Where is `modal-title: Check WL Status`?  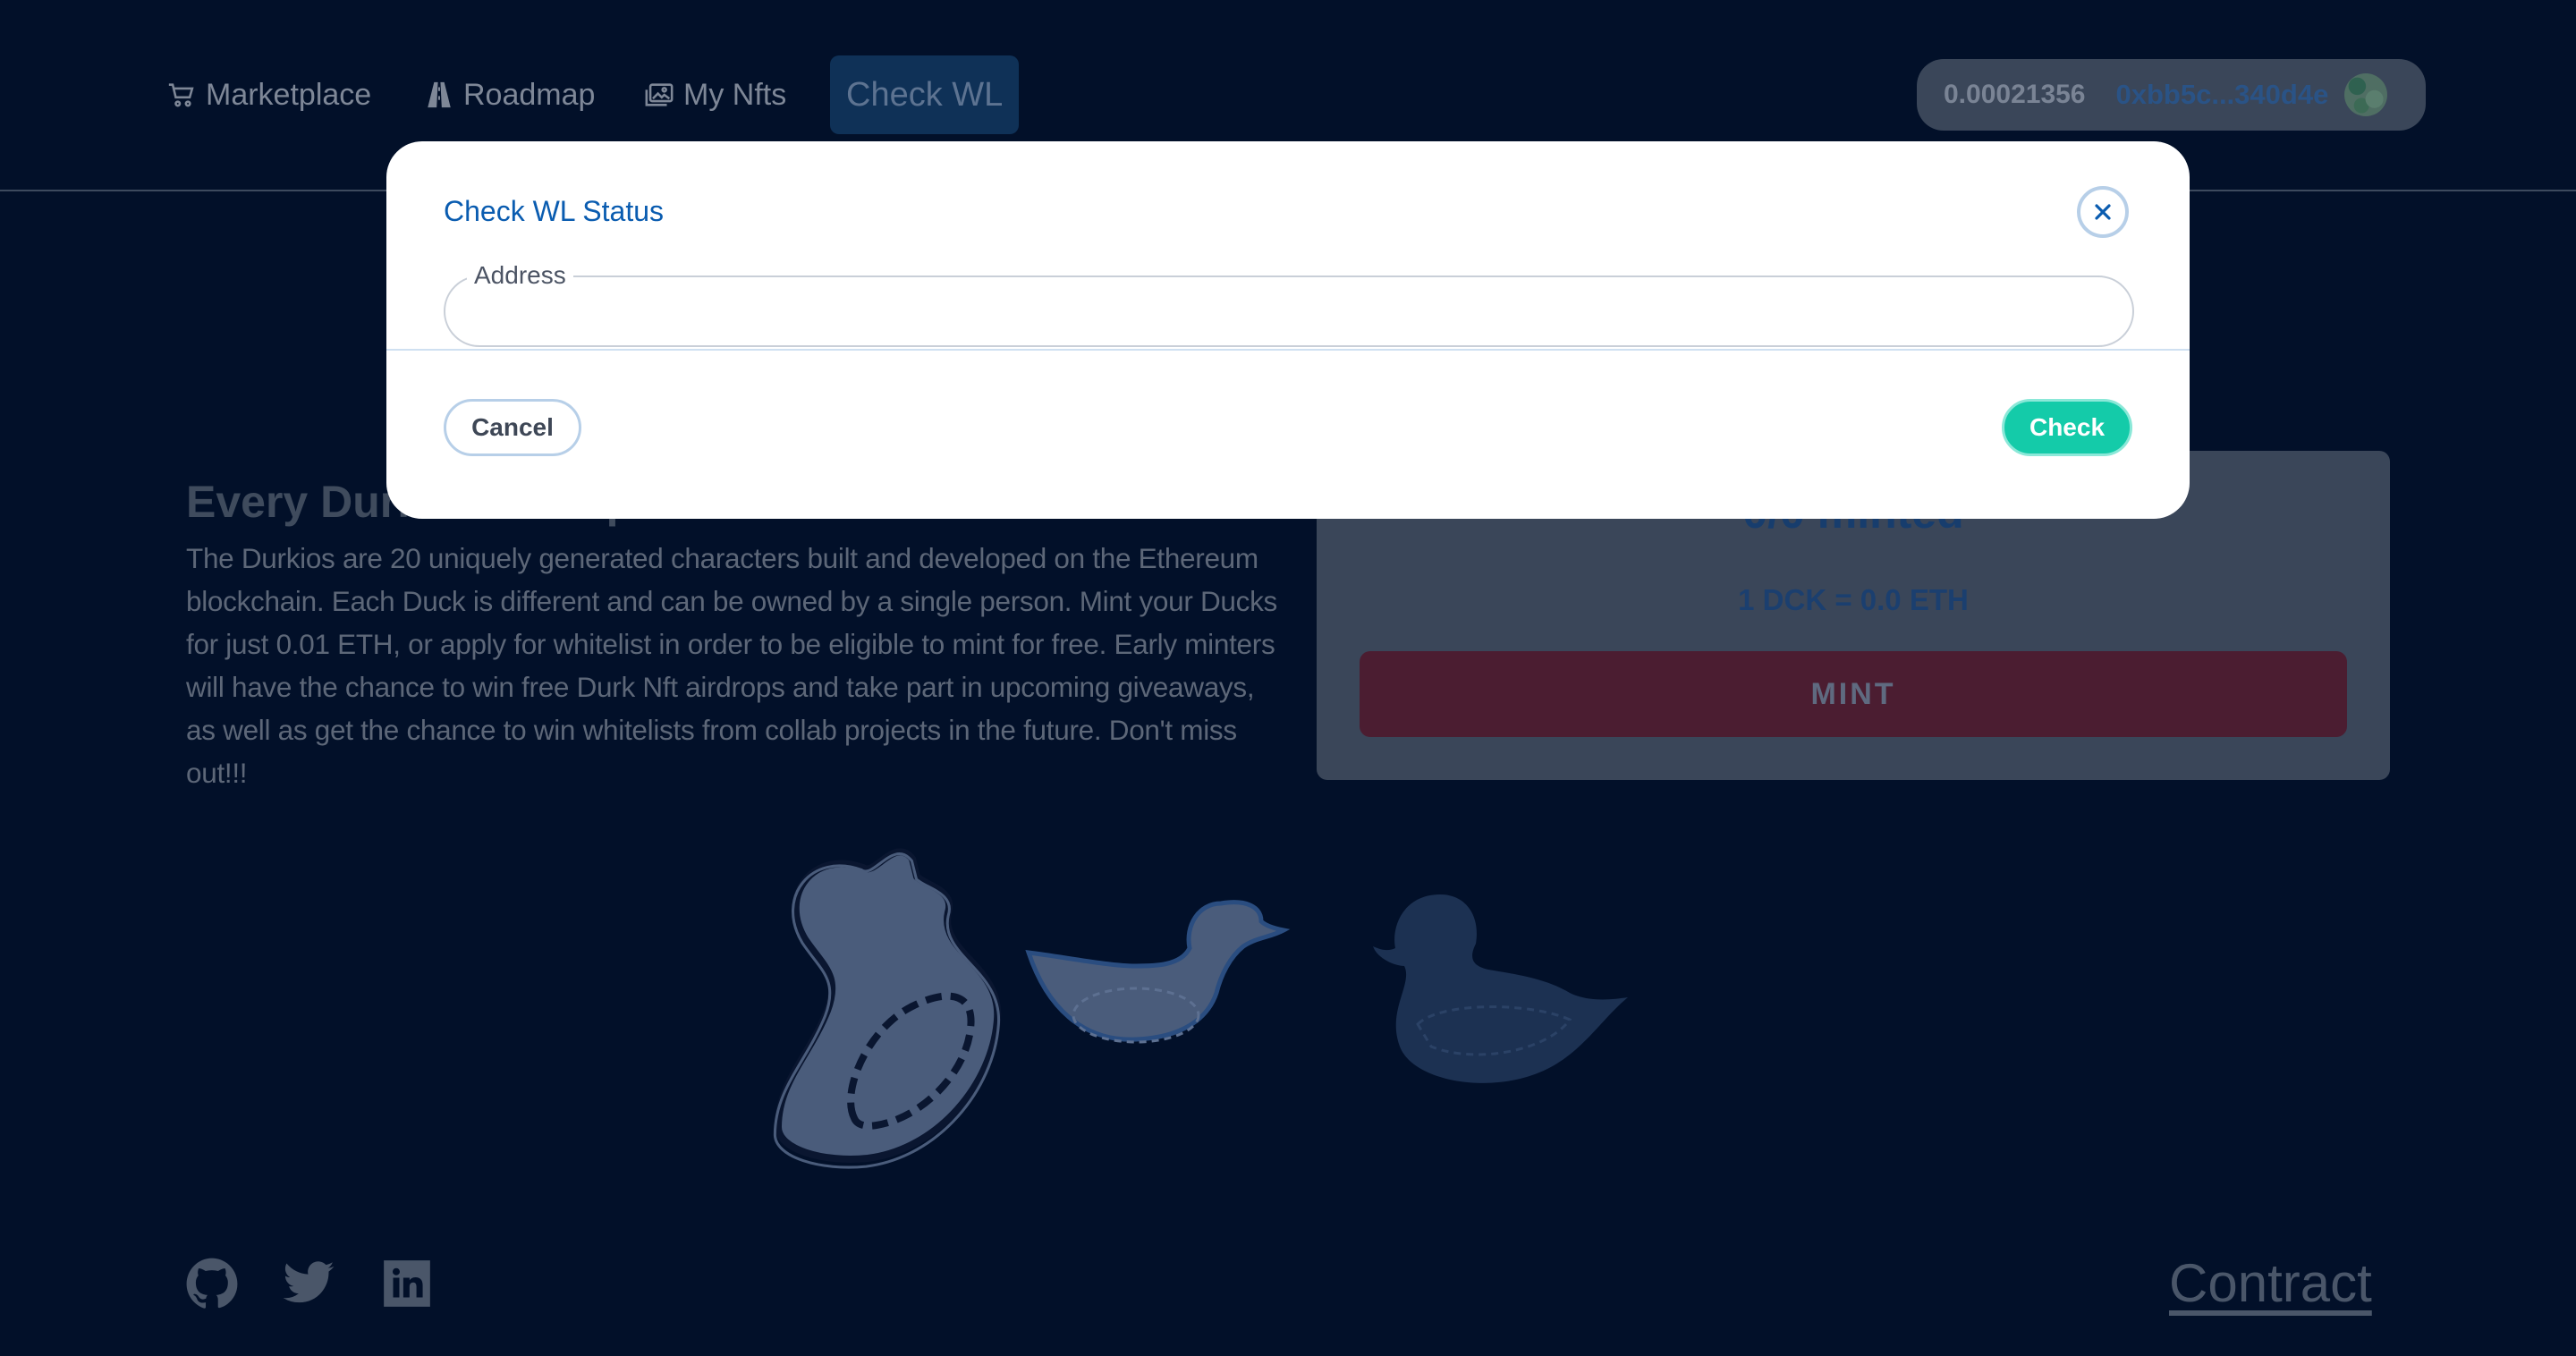
modal-title: Check WL Status is located at coordinates (554, 211).